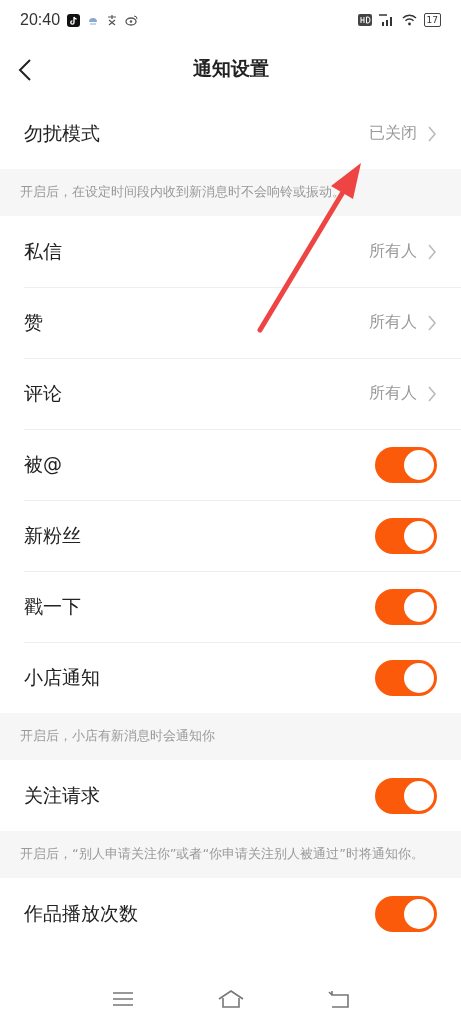  What do you see at coordinates (364, 20) in the screenshot?
I see `hd-icon` at bounding box center [364, 20].